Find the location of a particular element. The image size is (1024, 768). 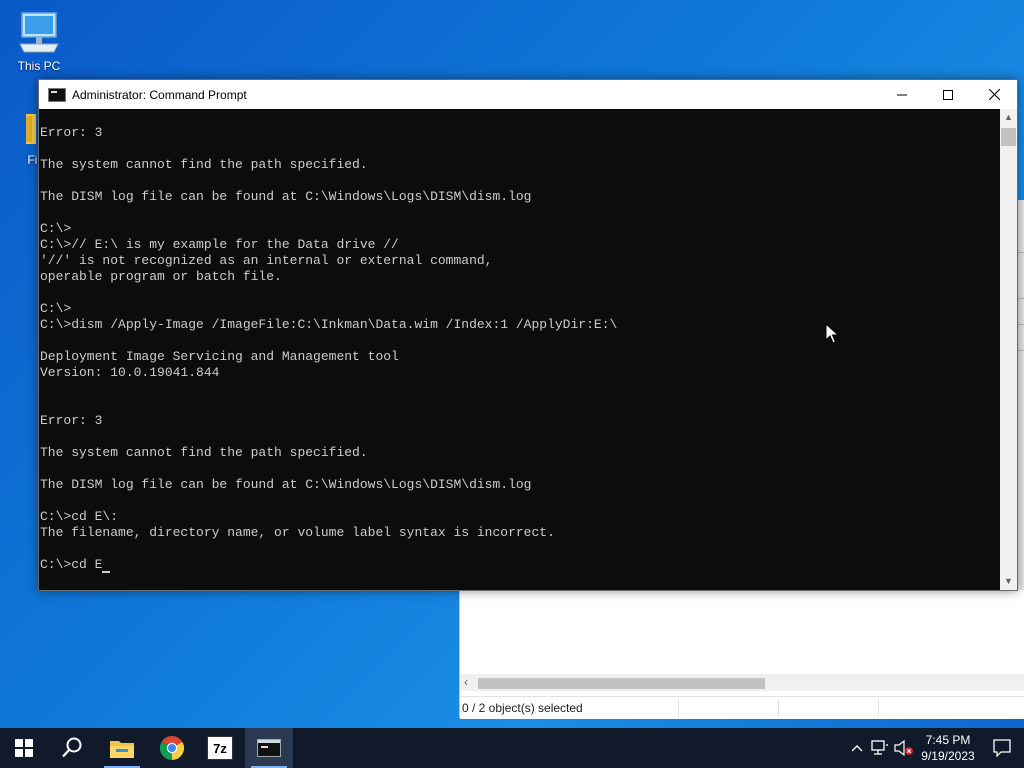

close-button is located at coordinates (994, 94).